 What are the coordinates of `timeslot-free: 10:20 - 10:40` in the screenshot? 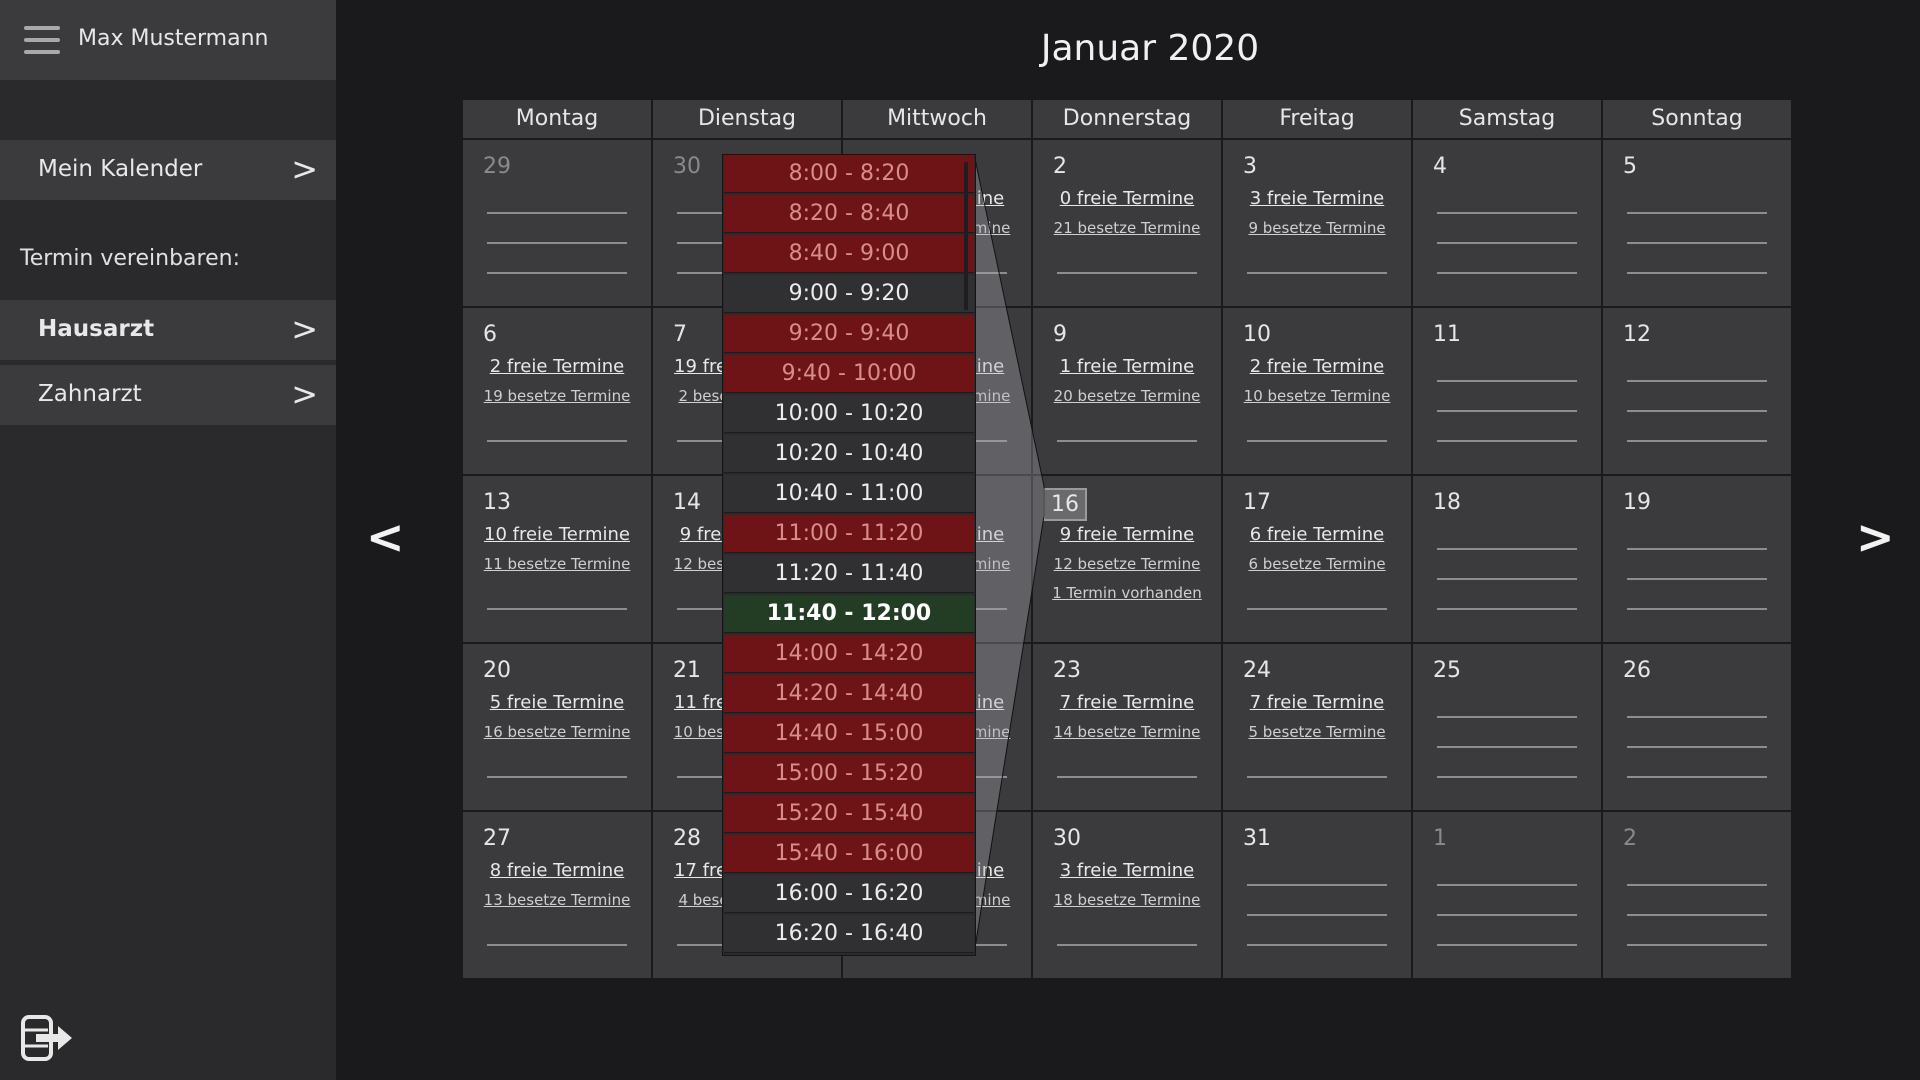 It's located at (849, 454).